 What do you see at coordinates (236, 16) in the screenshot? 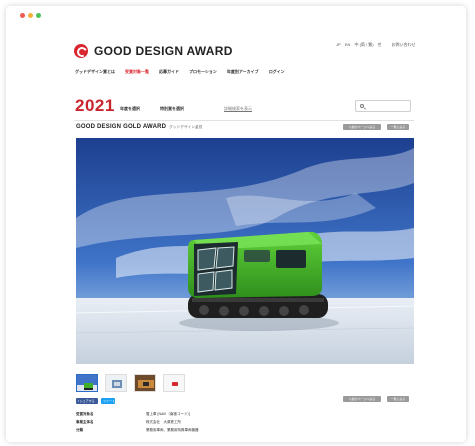
I see `title-bar` at bounding box center [236, 16].